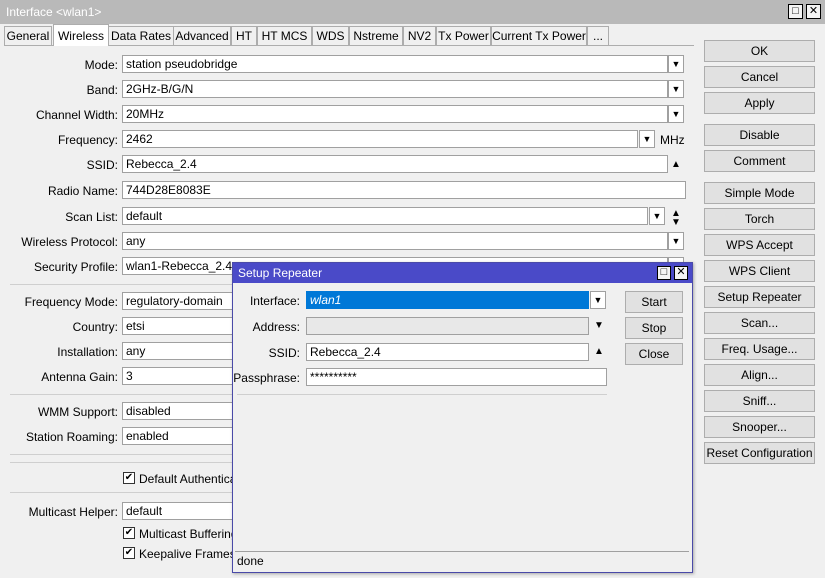 The width and height of the screenshot is (825, 578). What do you see at coordinates (129, 533) in the screenshot?
I see `multicast-buffering-checkbox: ✔` at bounding box center [129, 533].